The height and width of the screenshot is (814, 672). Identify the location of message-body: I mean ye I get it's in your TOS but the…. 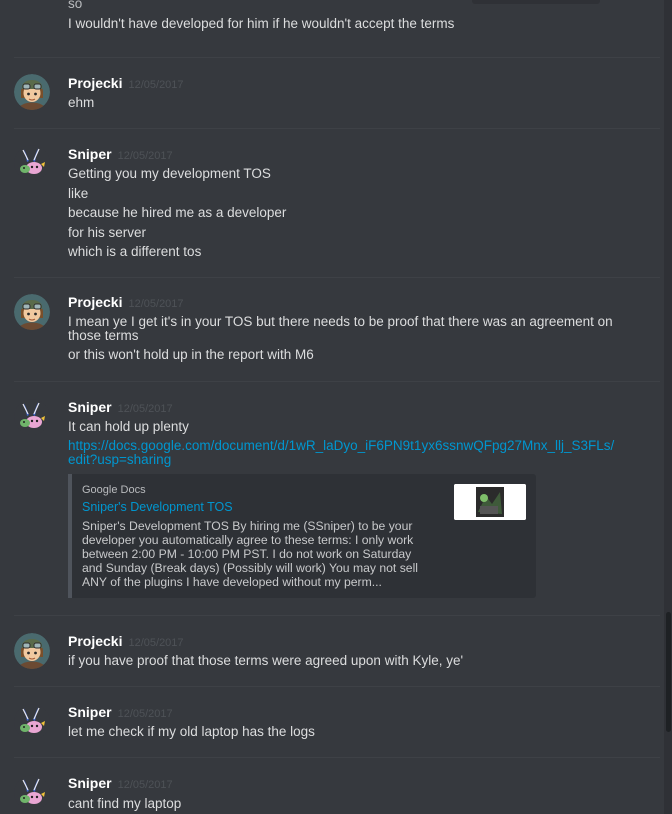
(343, 338).